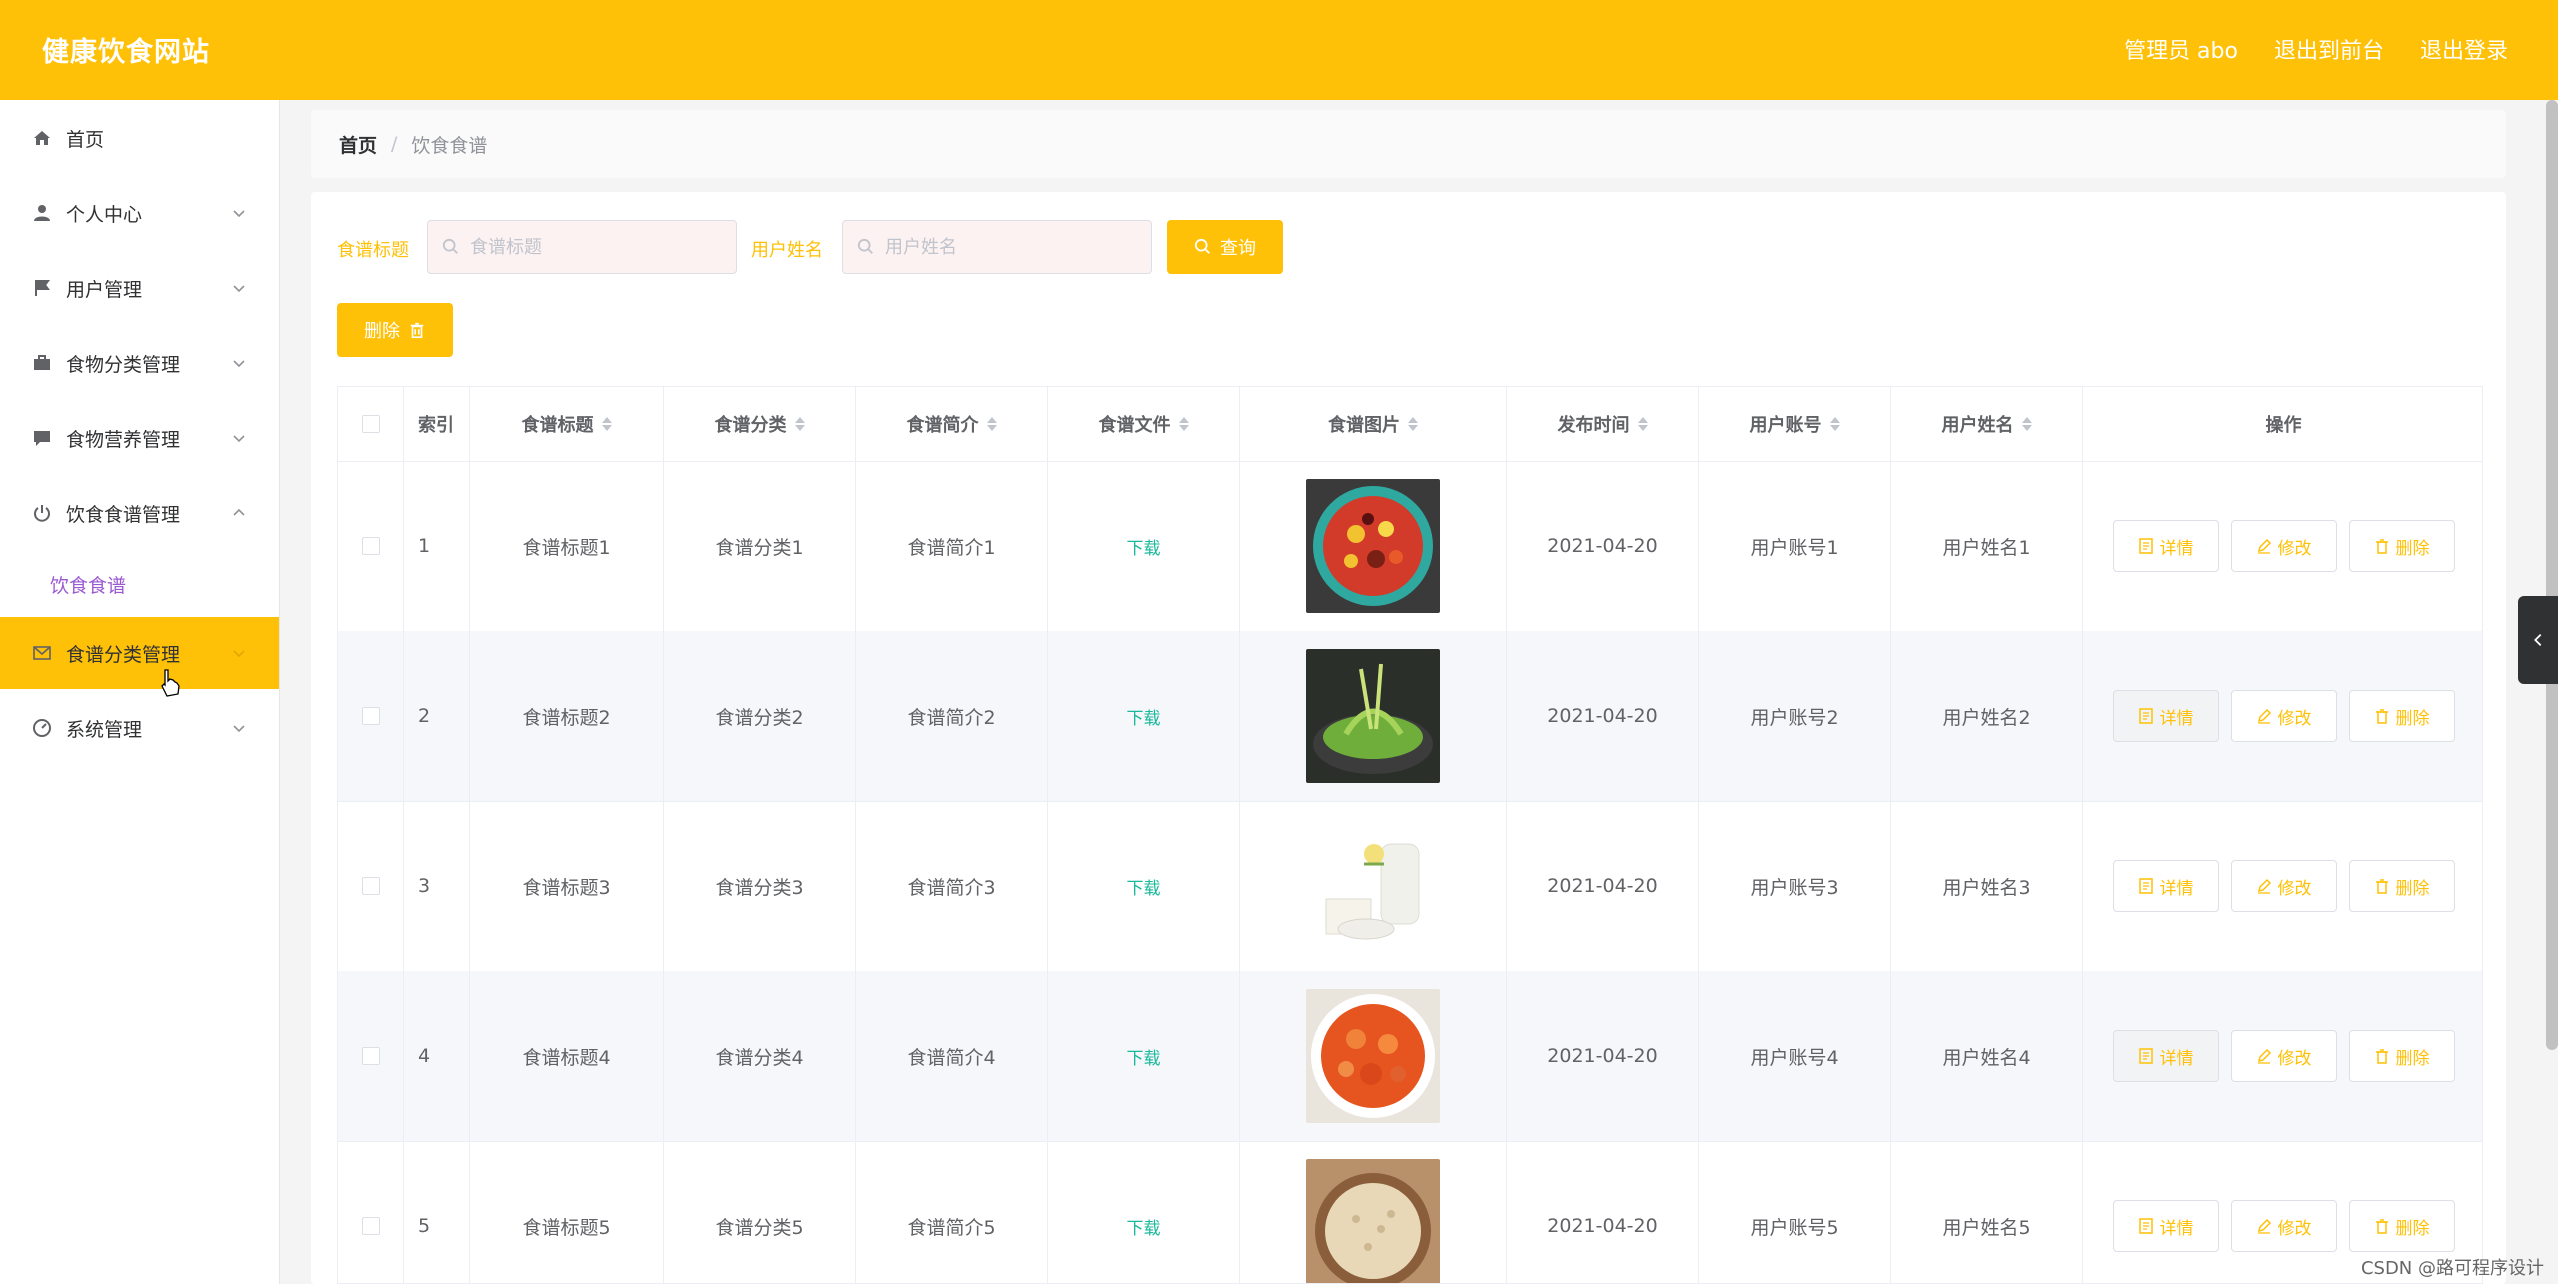 The height and width of the screenshot is (1284, 2558). Describe the element at coordinates (1005, 247) in the screenshot. I see `user-name-input` at that location.